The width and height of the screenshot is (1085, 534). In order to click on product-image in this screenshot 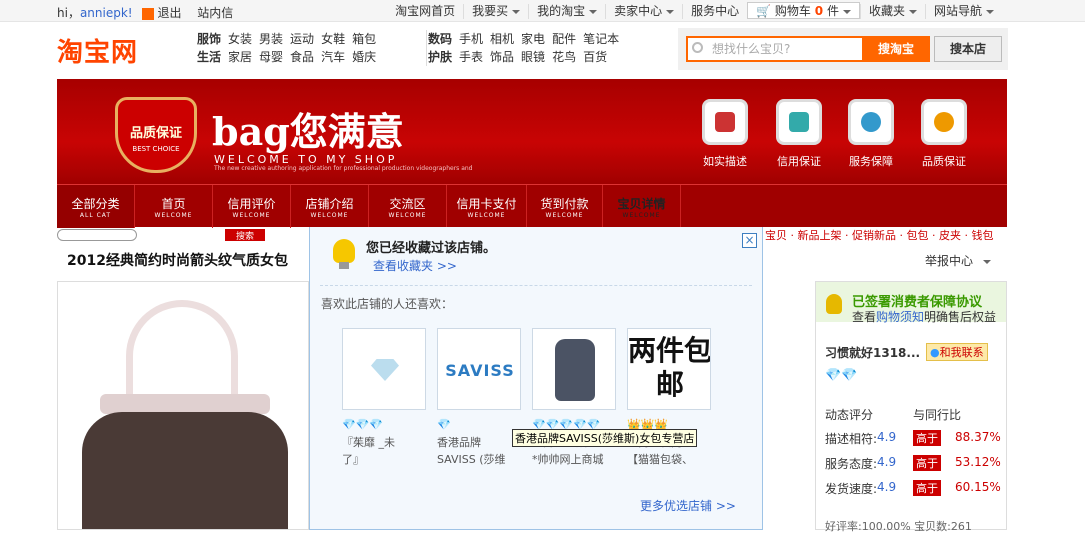, I will do `click(183, 405)`.